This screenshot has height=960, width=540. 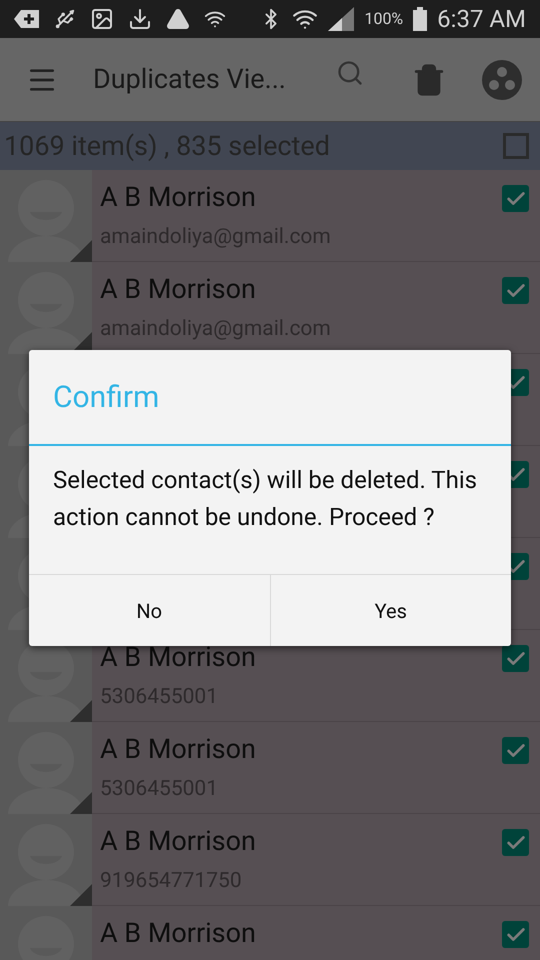 I want to click on dialog-title: Confirm, so click(x=106, y=397).